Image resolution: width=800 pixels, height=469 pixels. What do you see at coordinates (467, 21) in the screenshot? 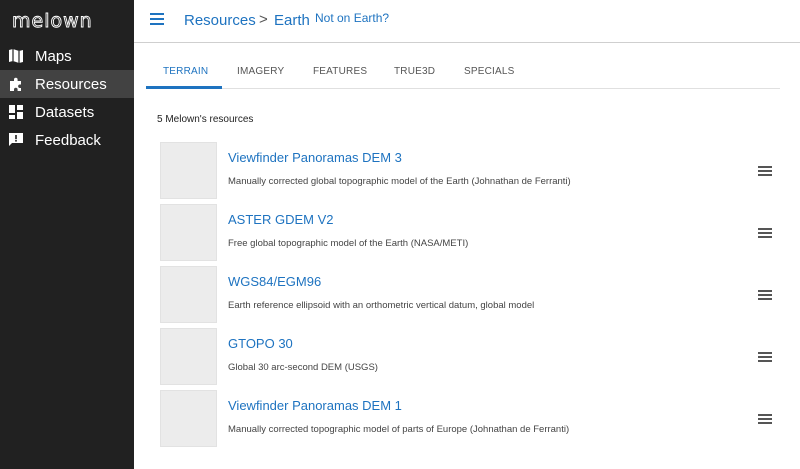
I see `top-header: Resources > Earth Not on Earth?` at bounding box center [467, 21].